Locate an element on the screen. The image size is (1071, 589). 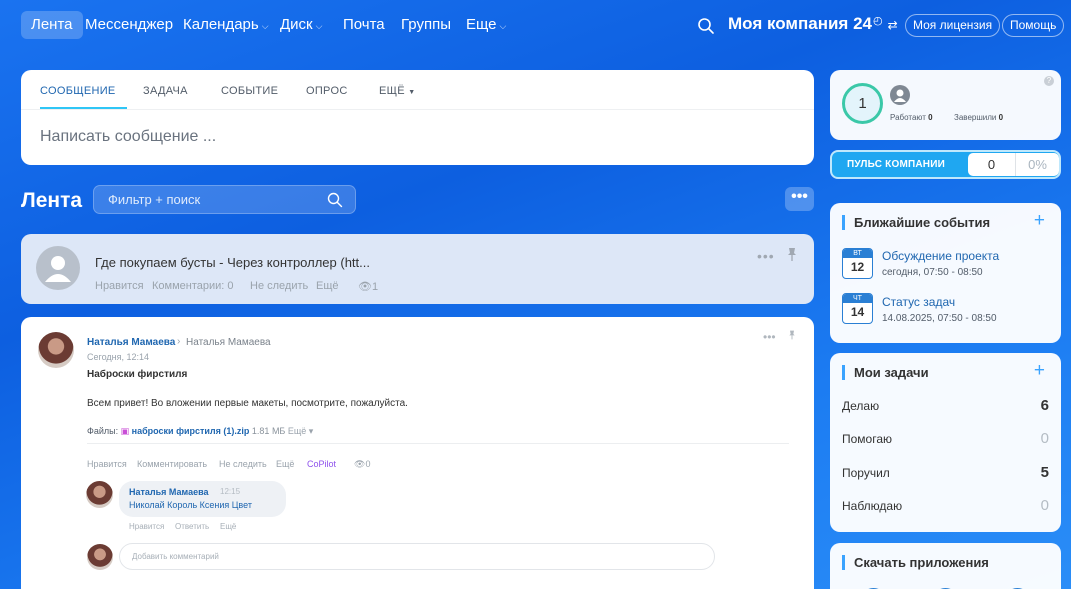
chevron-right-icon: › is located at coordinates (179, 341).